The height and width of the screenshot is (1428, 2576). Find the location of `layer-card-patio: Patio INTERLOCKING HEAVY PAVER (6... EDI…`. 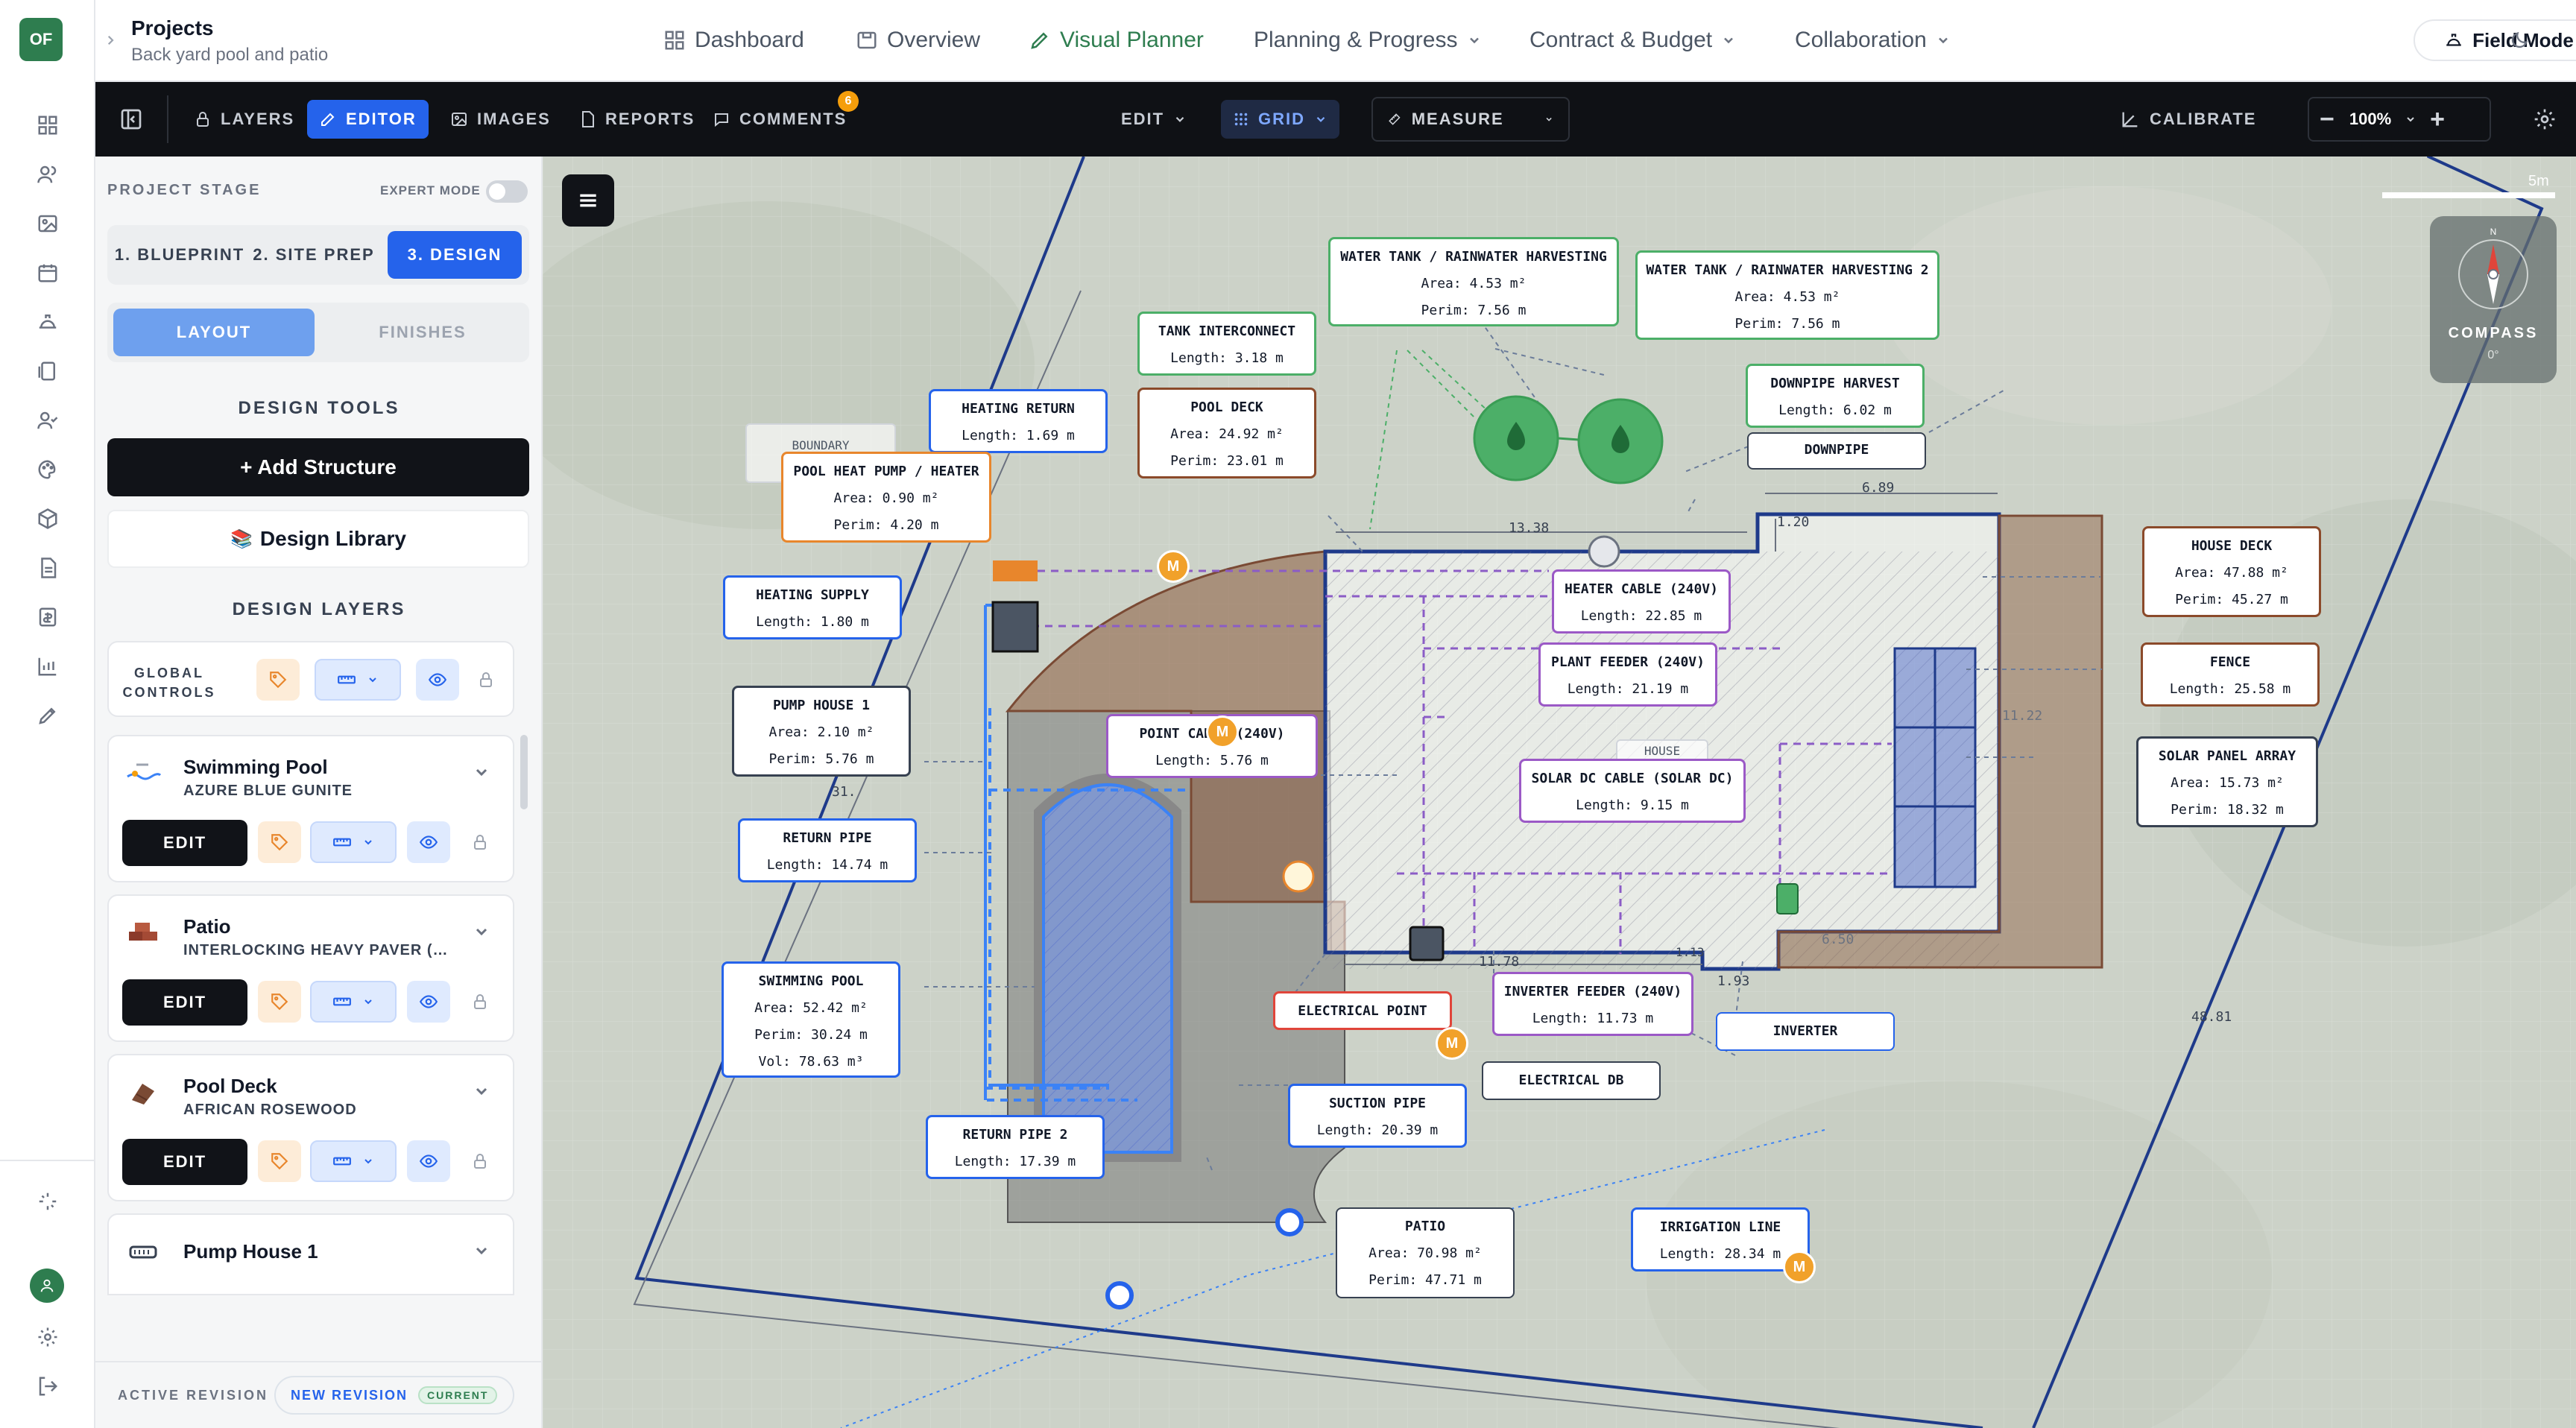

layer-card-patio: Patio INTERLOCKING HEAVY PAVER (6... EDI… is located at coordinates (310, 968).